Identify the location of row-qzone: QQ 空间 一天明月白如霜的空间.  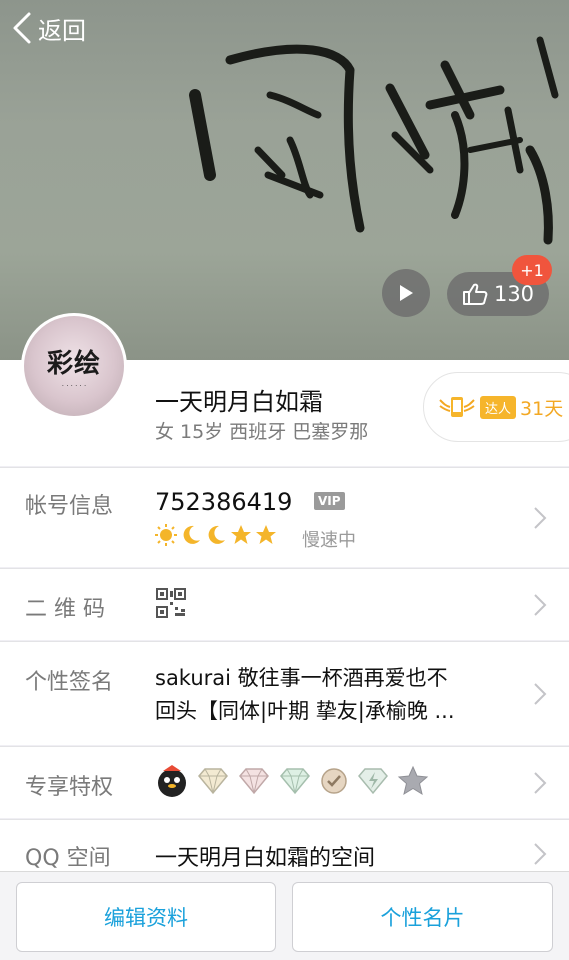
(284, 849).